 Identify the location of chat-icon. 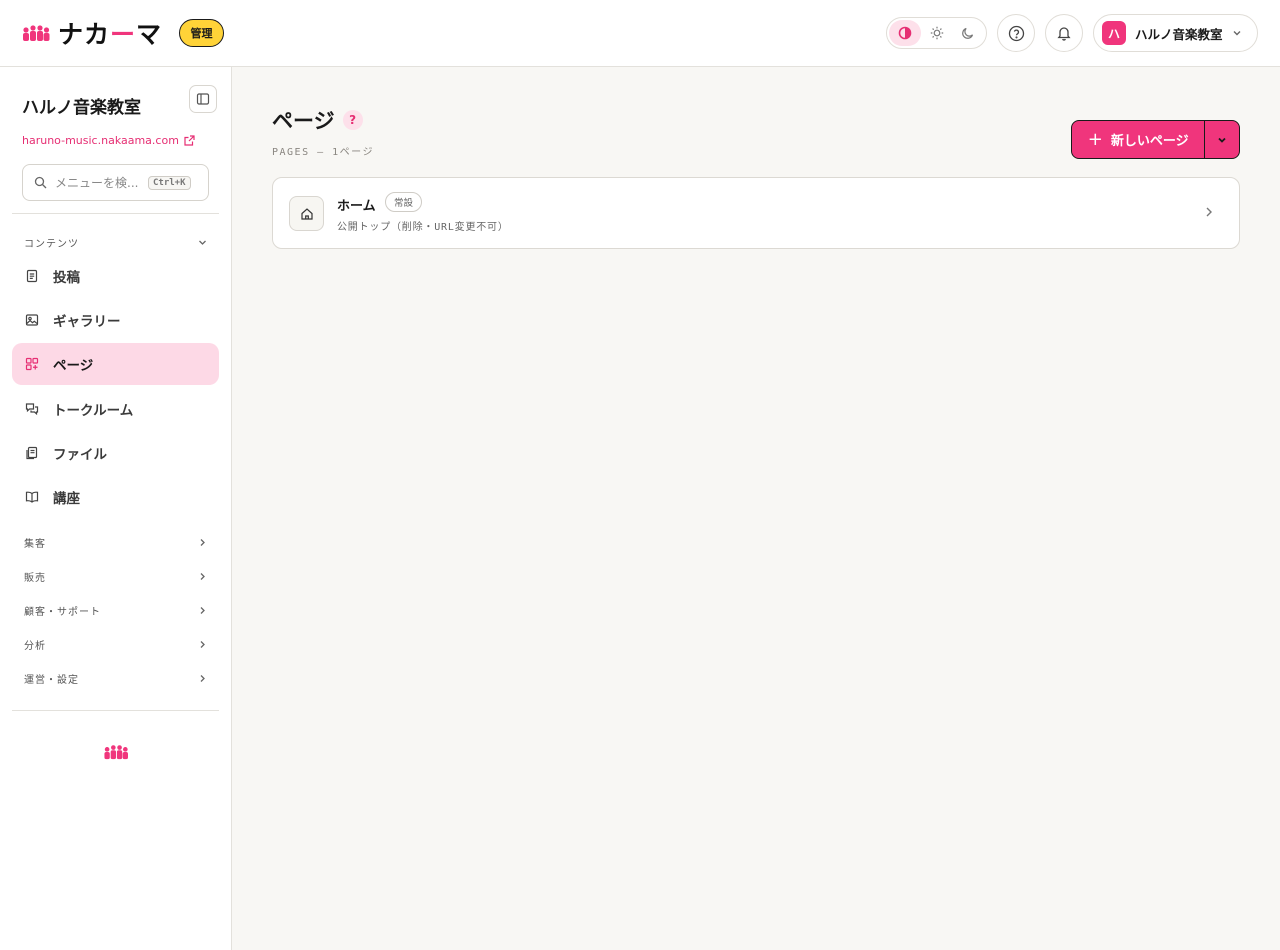
(32, 409).